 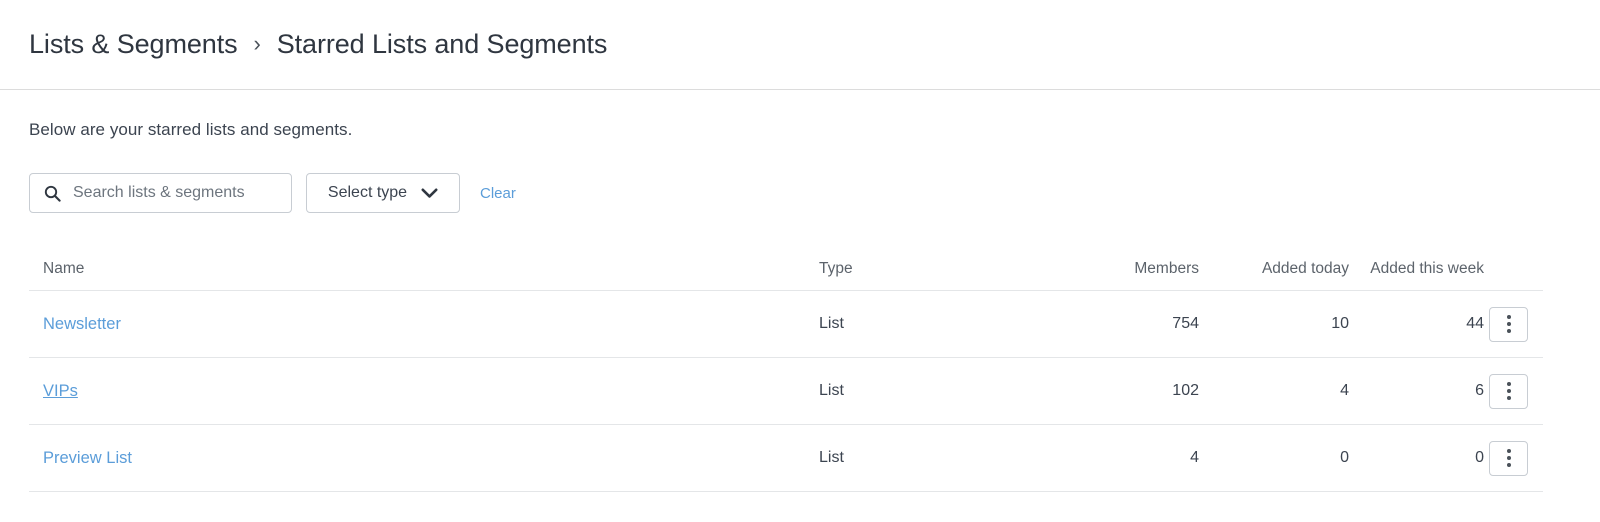 I want to click on list-link-preview-list: Preview List, so click(x=87, y=458).